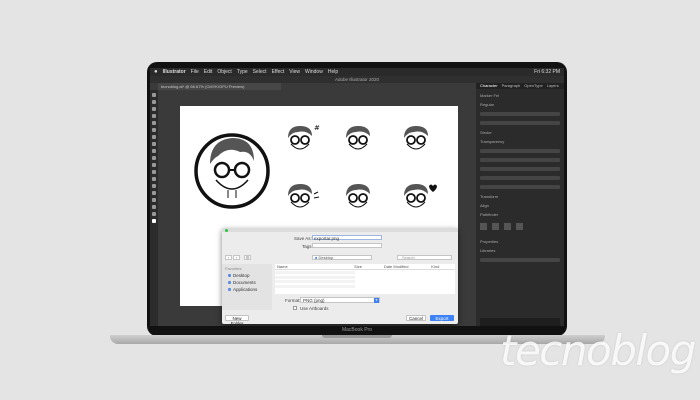  I want to click on column-size: Size, so click(369, 266).